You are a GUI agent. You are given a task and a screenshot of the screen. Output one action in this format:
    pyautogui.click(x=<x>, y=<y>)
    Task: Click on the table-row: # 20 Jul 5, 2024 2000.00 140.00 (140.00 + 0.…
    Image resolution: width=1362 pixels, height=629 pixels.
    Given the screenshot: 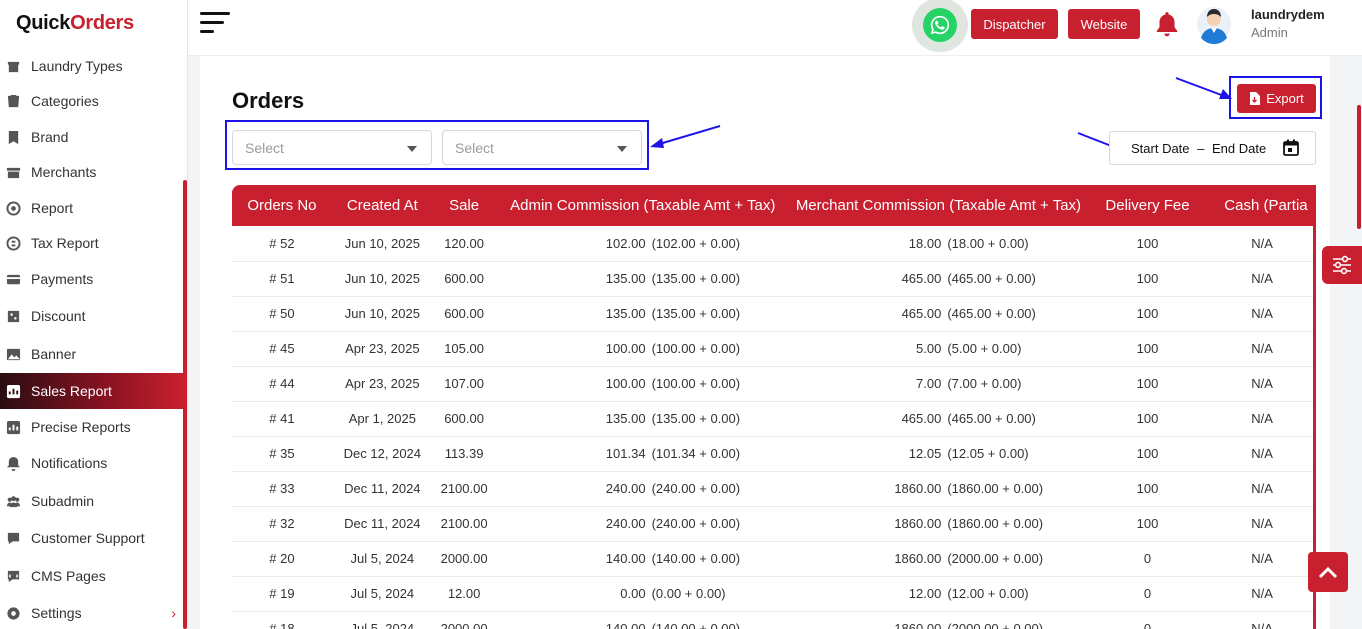 What is the action you would take?
    pyautogui.click(x=774, y=559)
    